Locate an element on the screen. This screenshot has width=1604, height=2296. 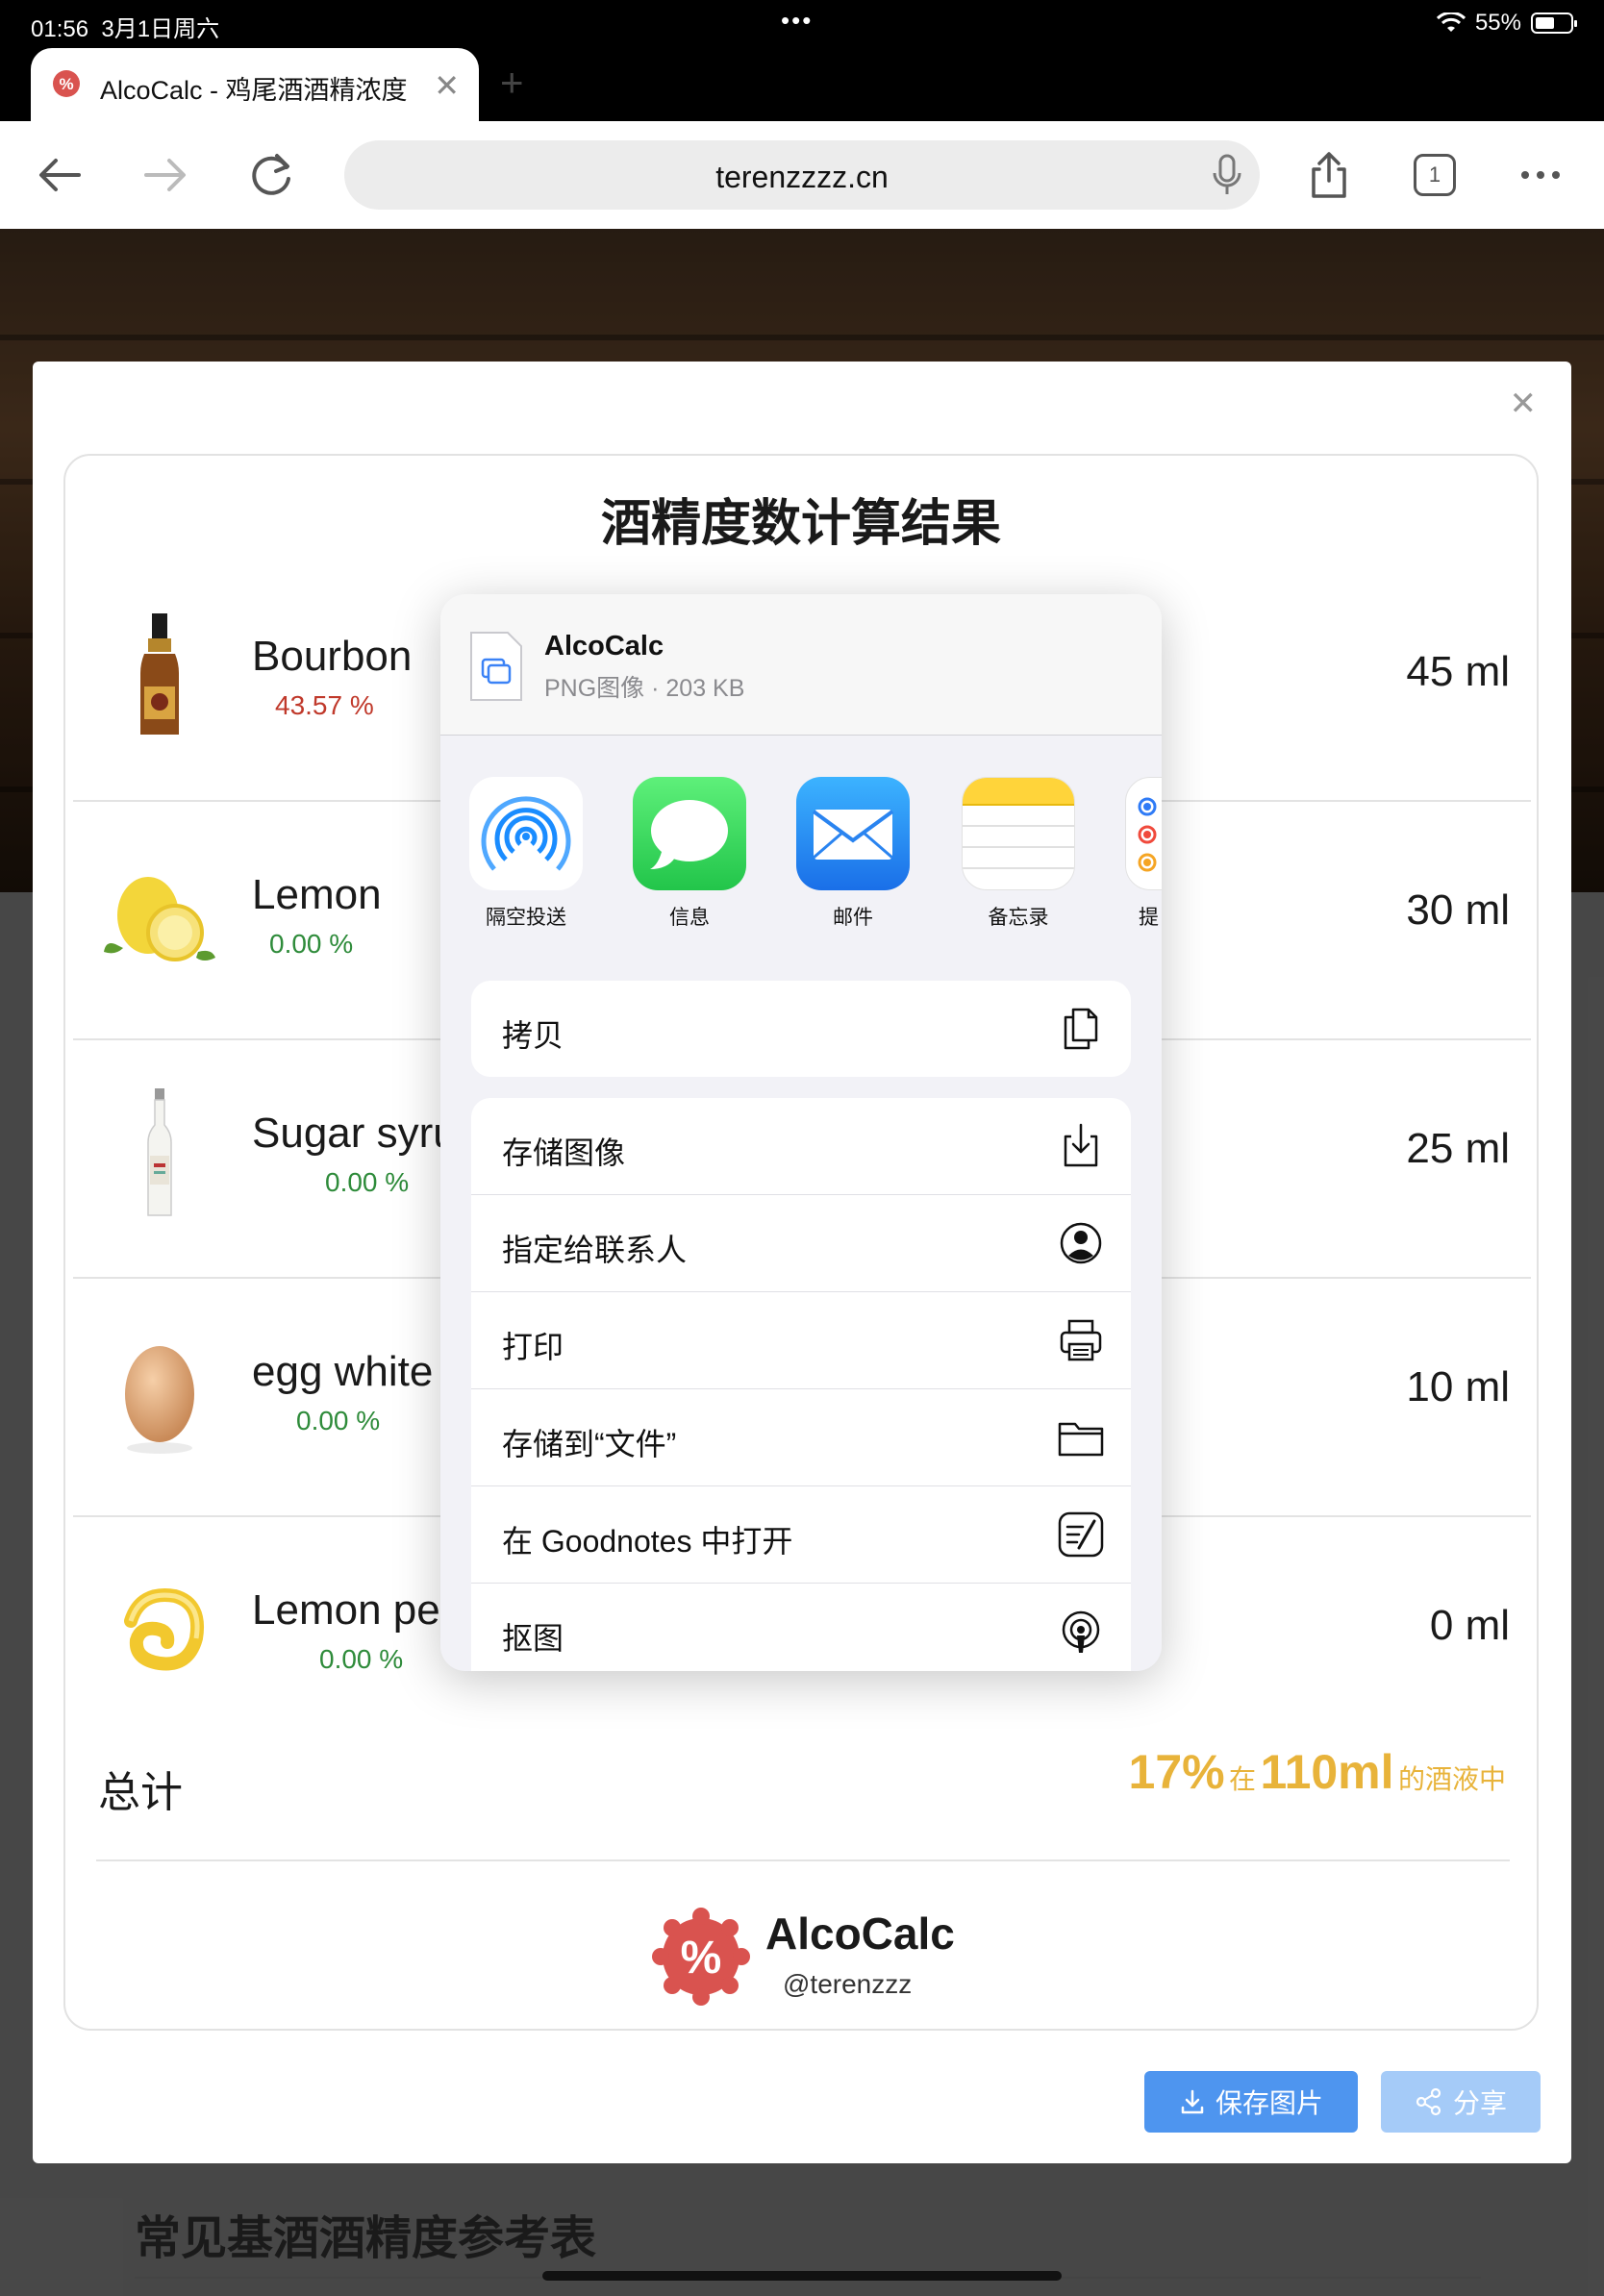
alcocalc-favicon-icon: % is located at coordinates (66, 83).